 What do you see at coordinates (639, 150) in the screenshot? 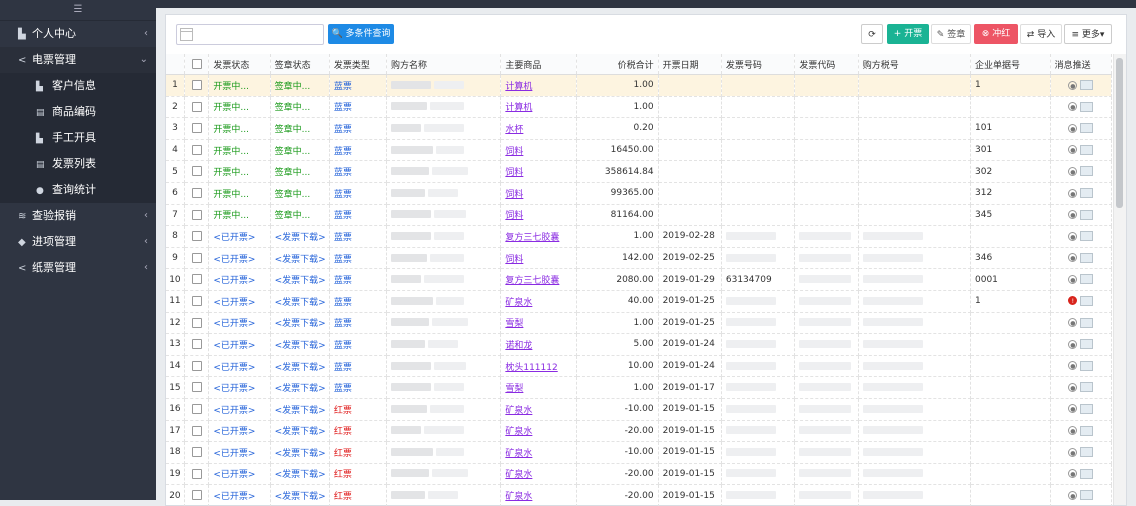
I see `table-row: 4 开票中... 签章中... 蓝票 饲料 16450.00 301 ●` at bounding box center [639, 150].